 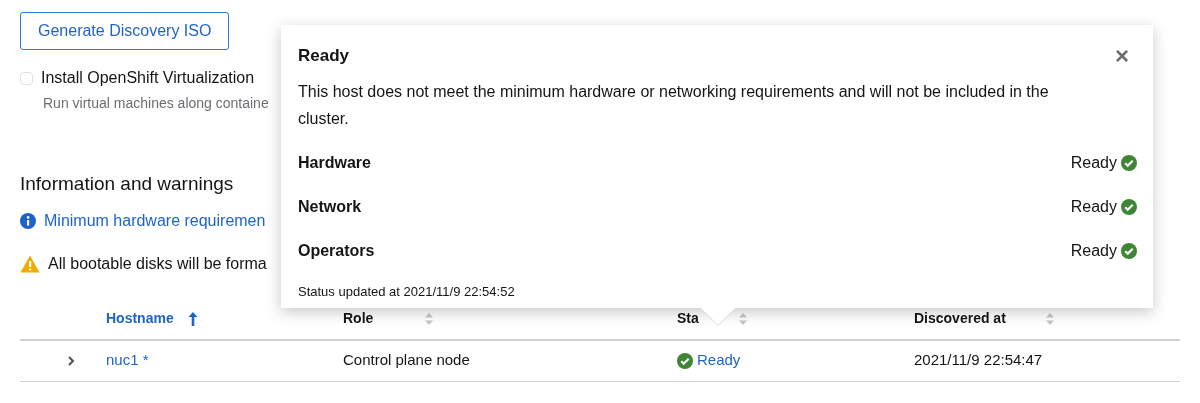 What do you see at coordinates (334, 162) in the screenshot?
I see `check-label: Hardware` at bounding box center [334, 162].